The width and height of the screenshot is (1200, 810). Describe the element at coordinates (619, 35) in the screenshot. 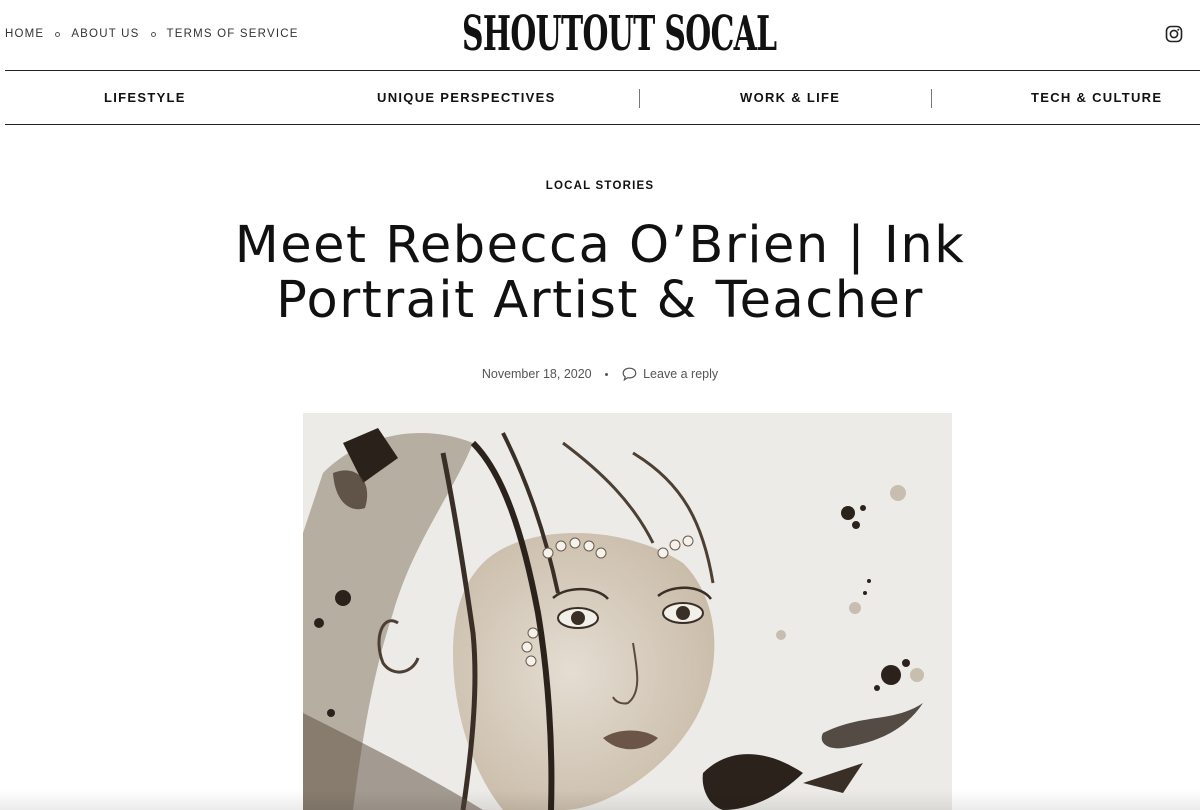

I see `site-logo: SHOUTOUT SOCAL` at that location.